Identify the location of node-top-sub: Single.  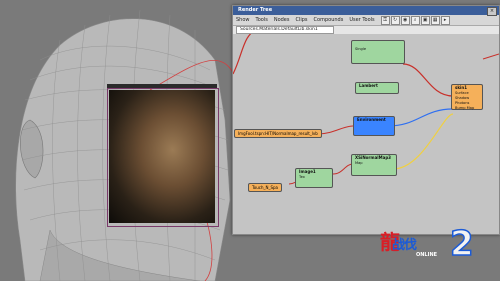
(361, 49).